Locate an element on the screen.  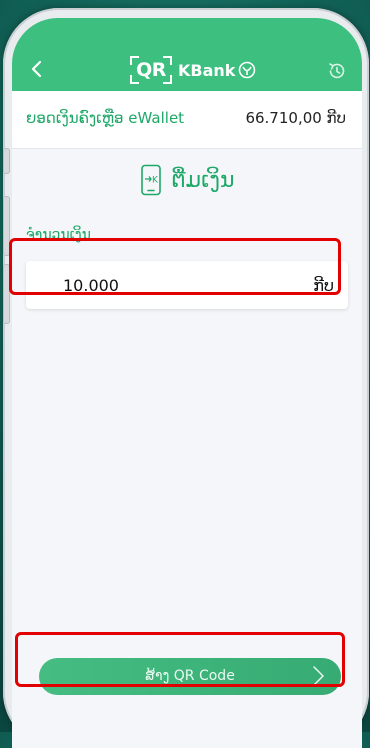
amount-label: ຈຳນວນເງິນ is located at coordinates (58, 235).